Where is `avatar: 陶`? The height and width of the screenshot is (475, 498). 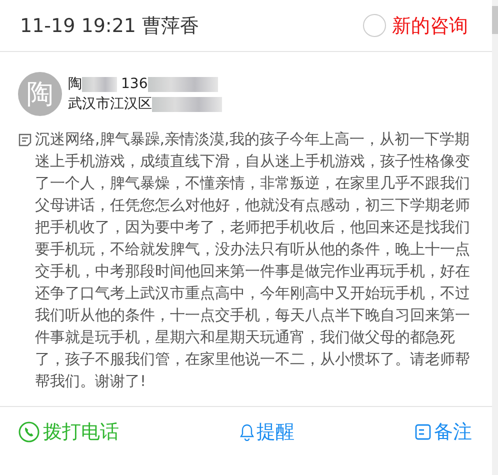 avatar: 陶 is located at coordinates (40, 94).